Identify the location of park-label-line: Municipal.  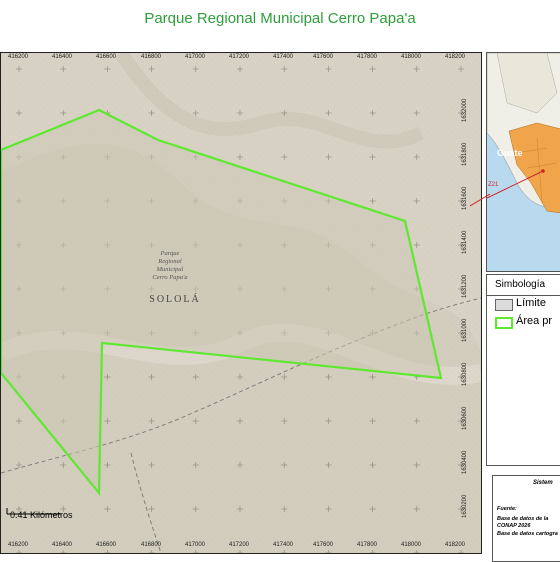
(170, 269).